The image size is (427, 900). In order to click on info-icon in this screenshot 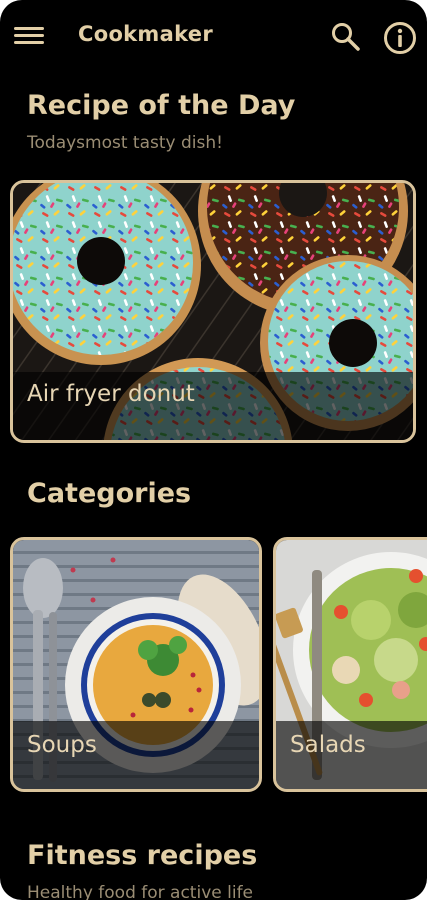, I will do `click(400, 38)`.